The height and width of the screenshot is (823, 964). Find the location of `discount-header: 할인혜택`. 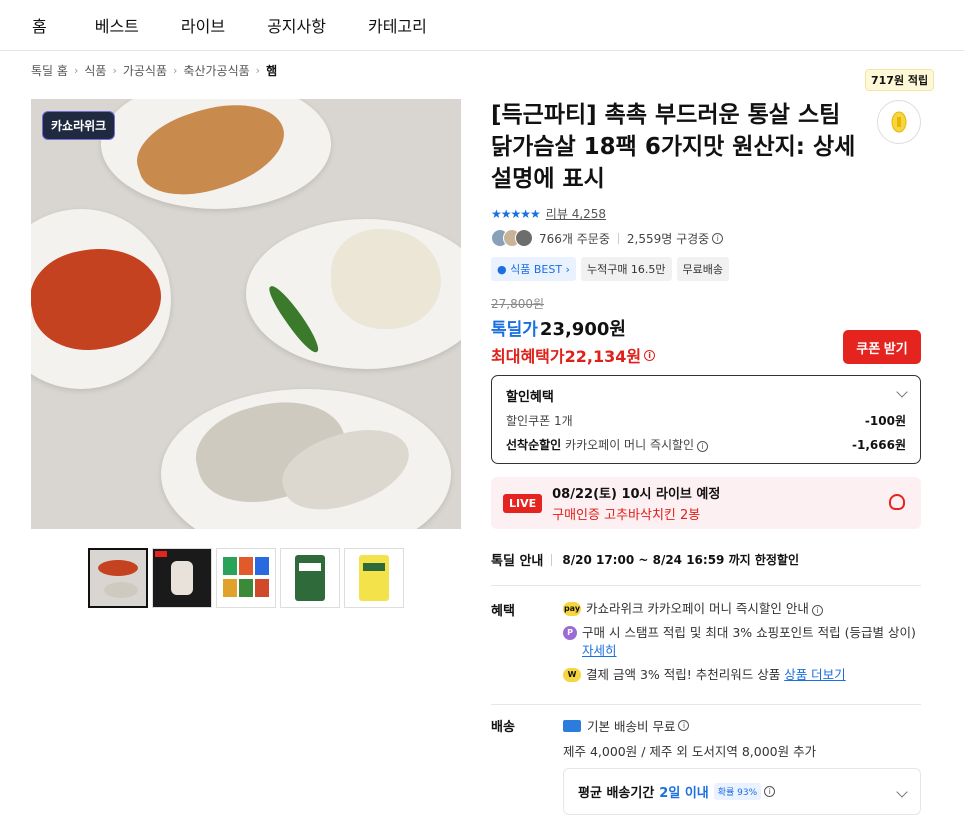

discount-header: 할인혜택 is located at coordinates (707, 395).